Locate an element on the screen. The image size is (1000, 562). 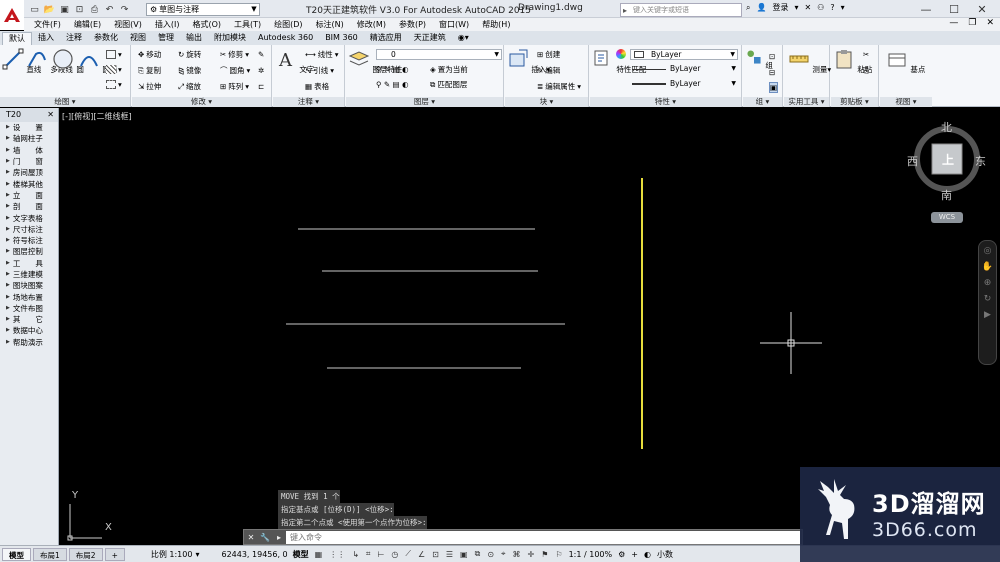
leader-button: ↖ 引线 ▾ is located at coordinates (319, 70).